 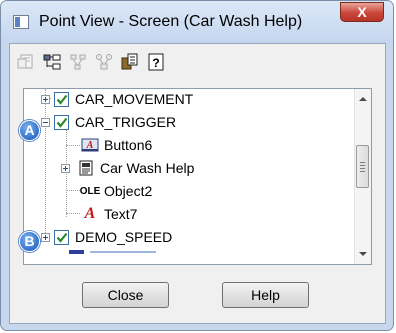 What do you see at coordinates (78, 62) in the screenshot?
I see `network-icon` at bounding box center [78, 62].